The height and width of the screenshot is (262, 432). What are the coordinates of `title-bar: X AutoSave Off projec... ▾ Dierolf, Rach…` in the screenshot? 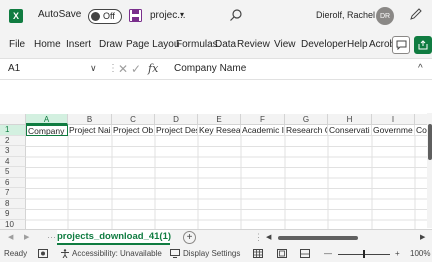 It's located at (216, 16).